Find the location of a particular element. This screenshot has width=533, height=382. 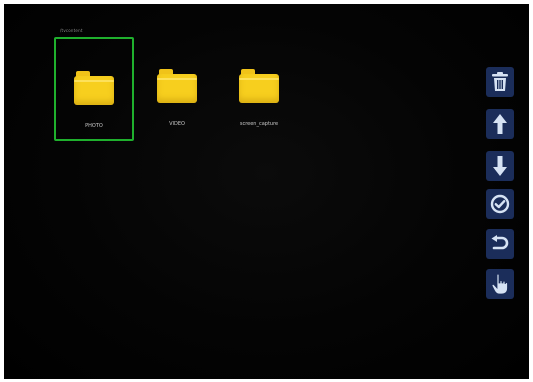

arrow-down-icon is located at coordinates (500, 166).